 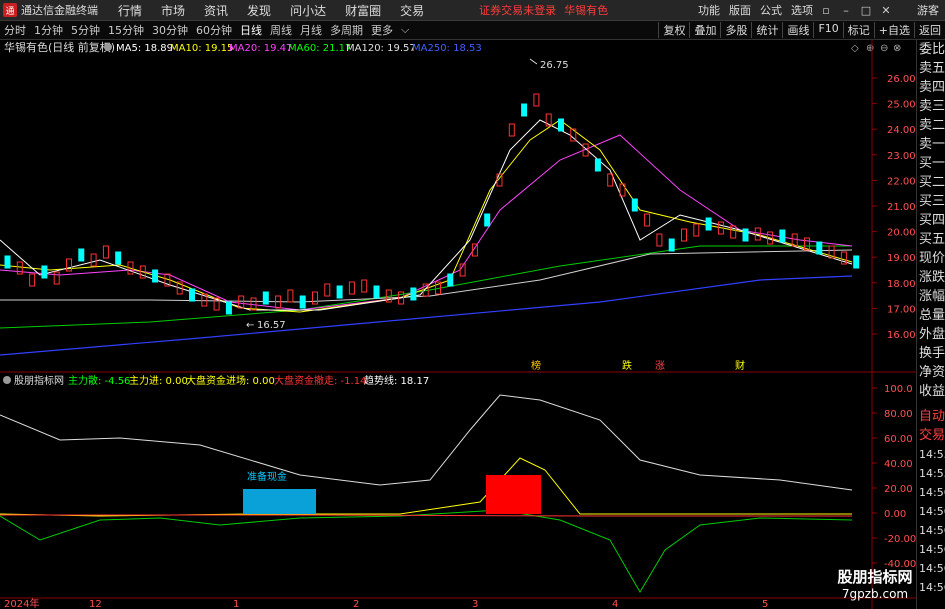 What do you see at coordinates (126, 30) in the screenshot?
I see `period-15min: 15分钟` at bounding box center [126, 30].